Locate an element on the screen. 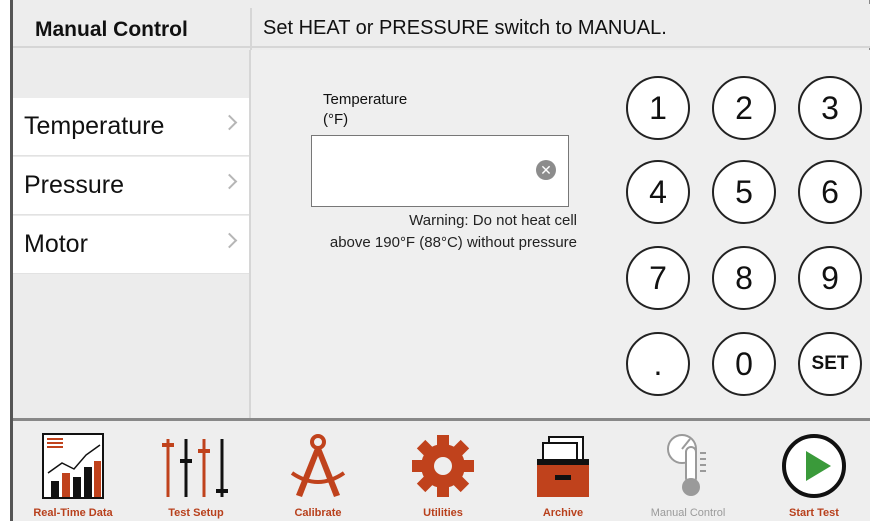  compass-icon is located at coordinates (318, 465).